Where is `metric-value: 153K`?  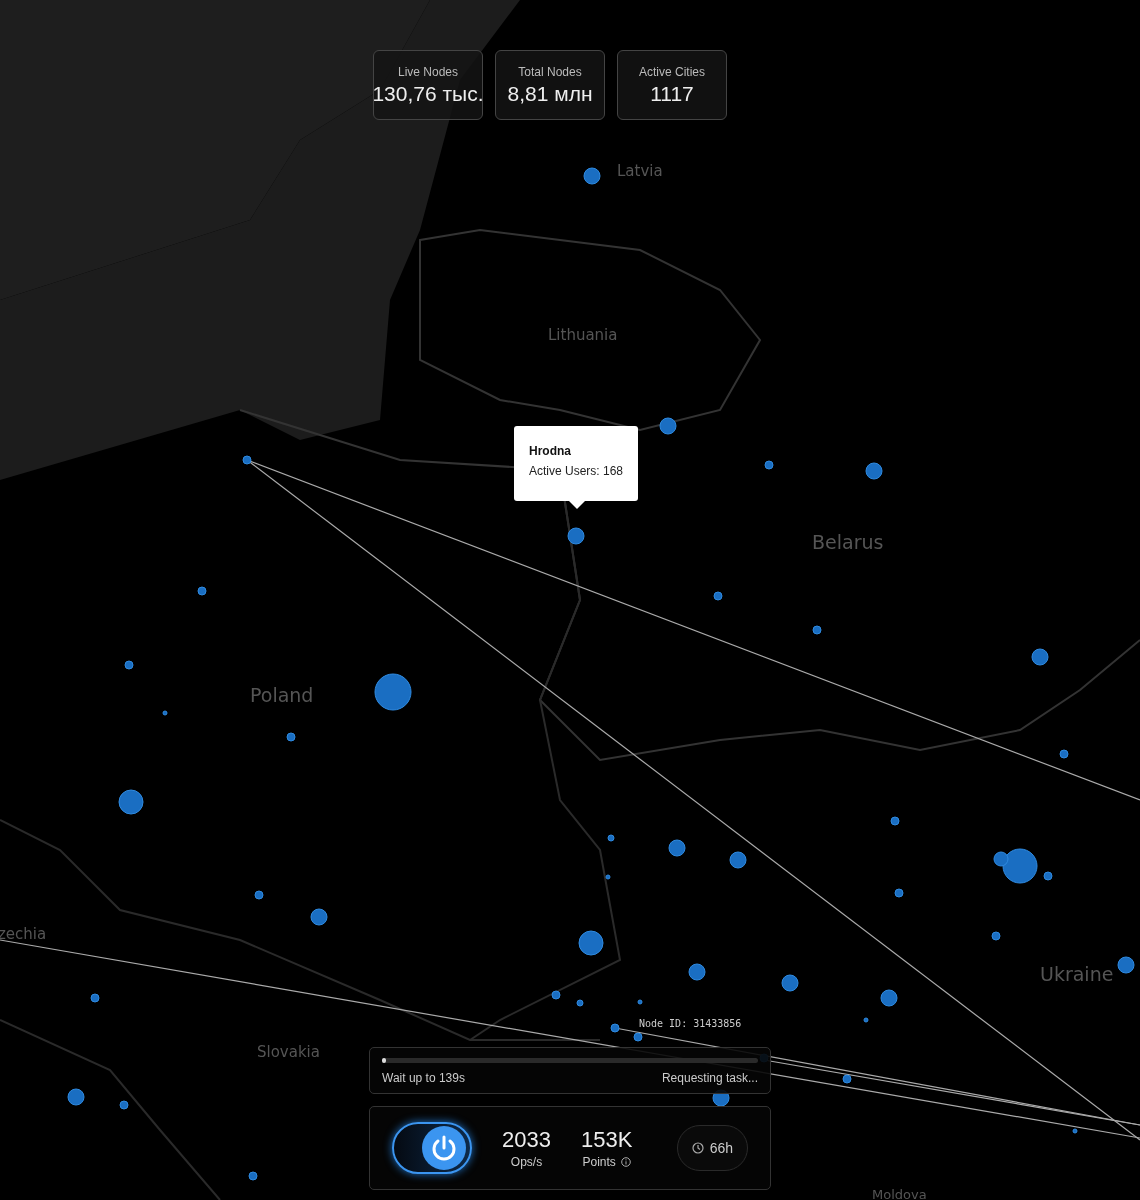 metric-value: 153K is located at coordinates (606, 1140).